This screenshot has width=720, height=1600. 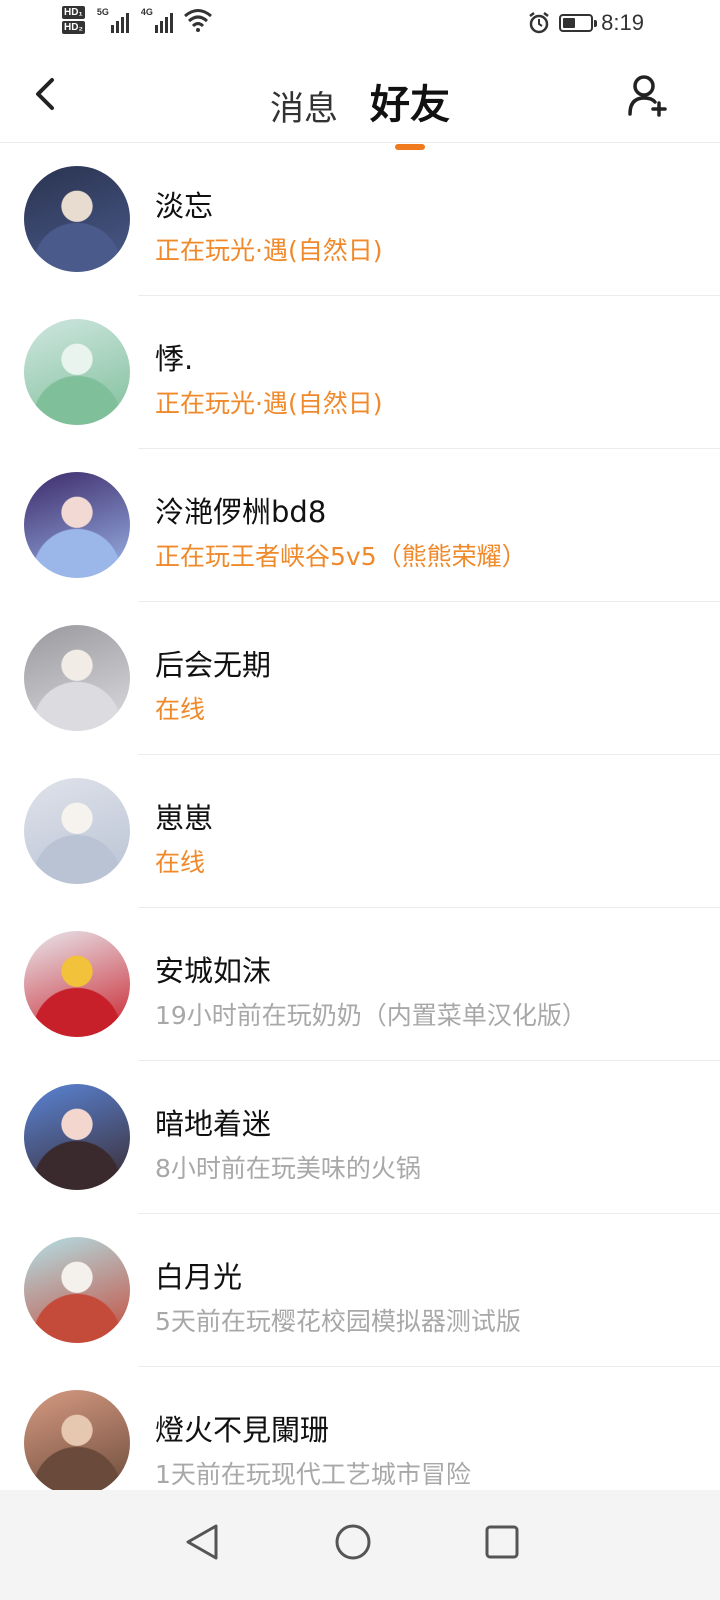 What do you see at coordinates (502, 1542) in the screenshot?
I see `nav-recents-icon` at bounding box center [502, 1542].